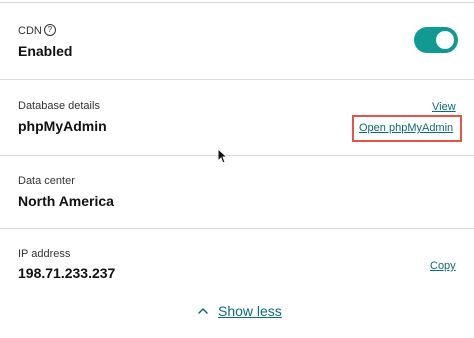 Image resolution: width=474 pixels, height=338 pixels. What do you see at coordinates (222, 156) in the screenshot?
I see `mouse-cursor-icon` at bounding box center [222, 156].